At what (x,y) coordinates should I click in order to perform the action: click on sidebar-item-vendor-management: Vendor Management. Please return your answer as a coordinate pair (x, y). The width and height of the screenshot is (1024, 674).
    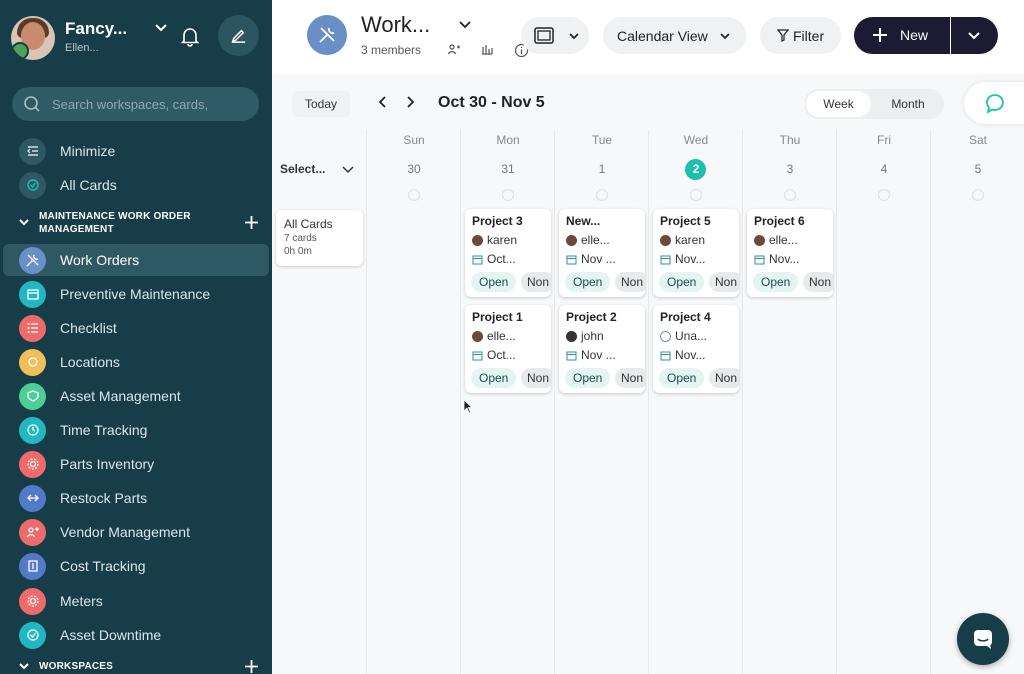
    Looking at the image, I should click on (136, 532).